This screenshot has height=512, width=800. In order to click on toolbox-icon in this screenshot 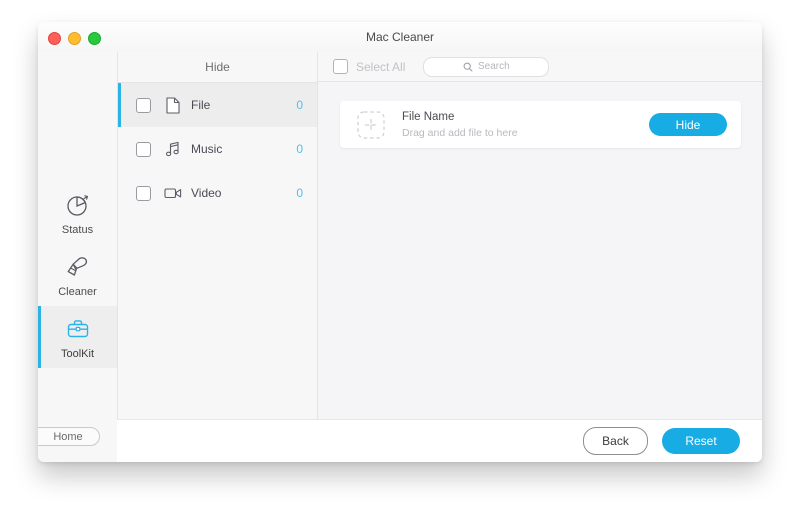, I will do `click(78, 329)`.